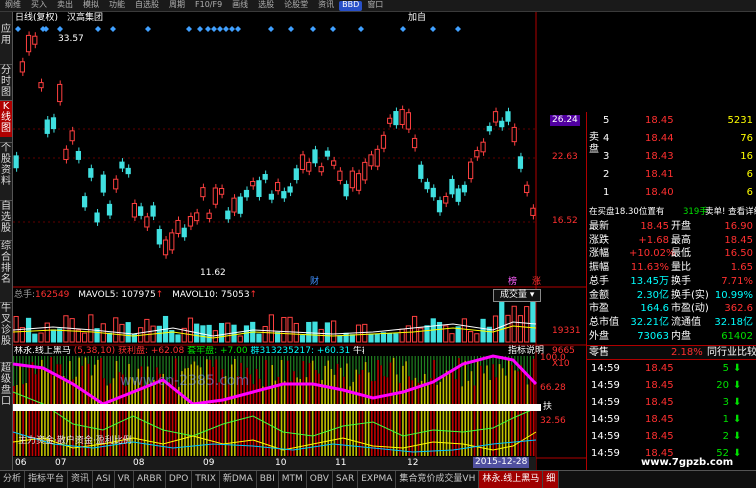  I want to click on stat-label: 涨跌, so click(599, 240).